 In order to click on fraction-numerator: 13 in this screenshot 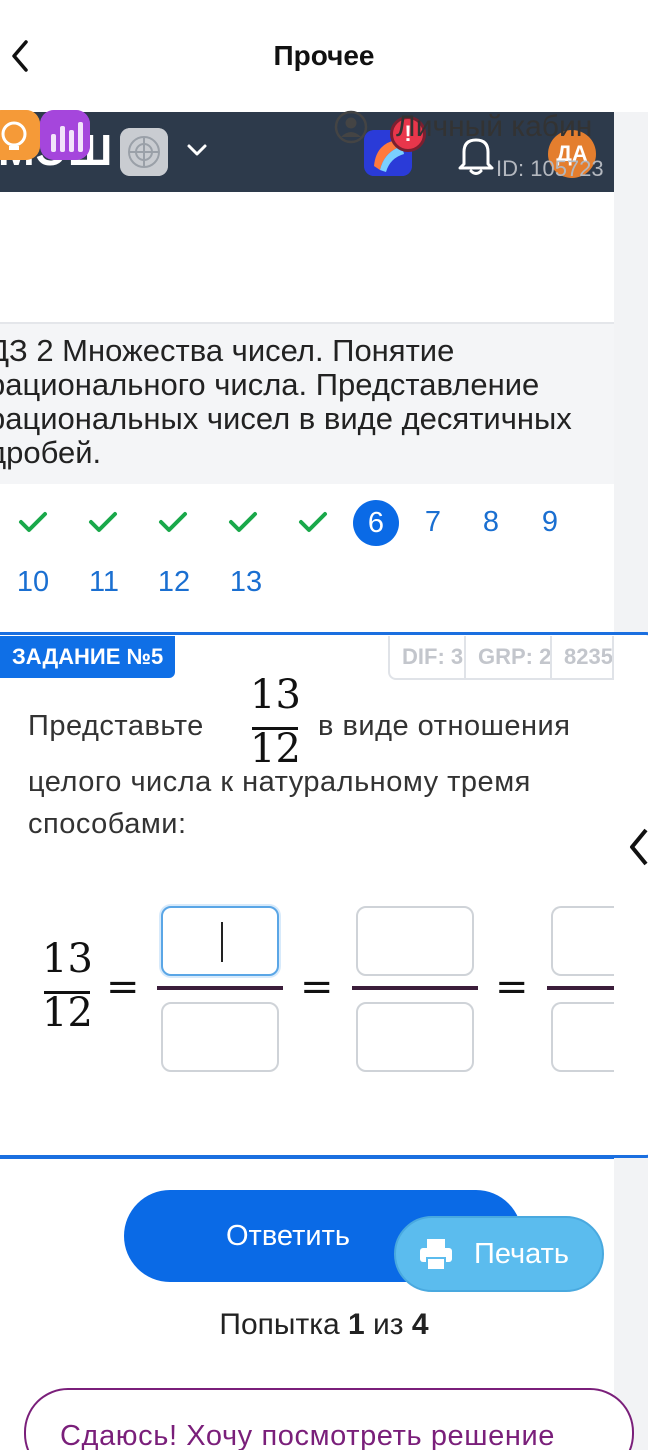, I will do `click(275, 695)`.